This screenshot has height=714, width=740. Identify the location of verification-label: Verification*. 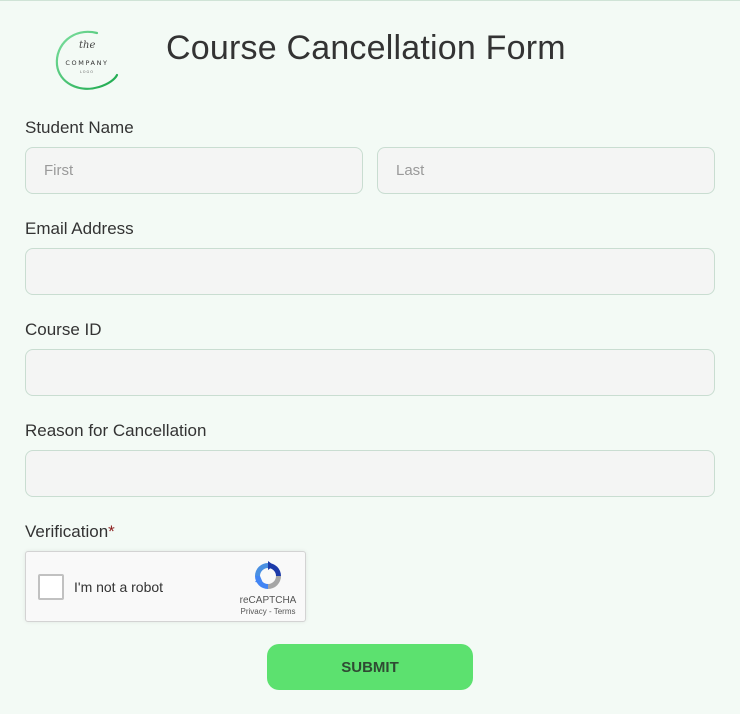
(70, 532).